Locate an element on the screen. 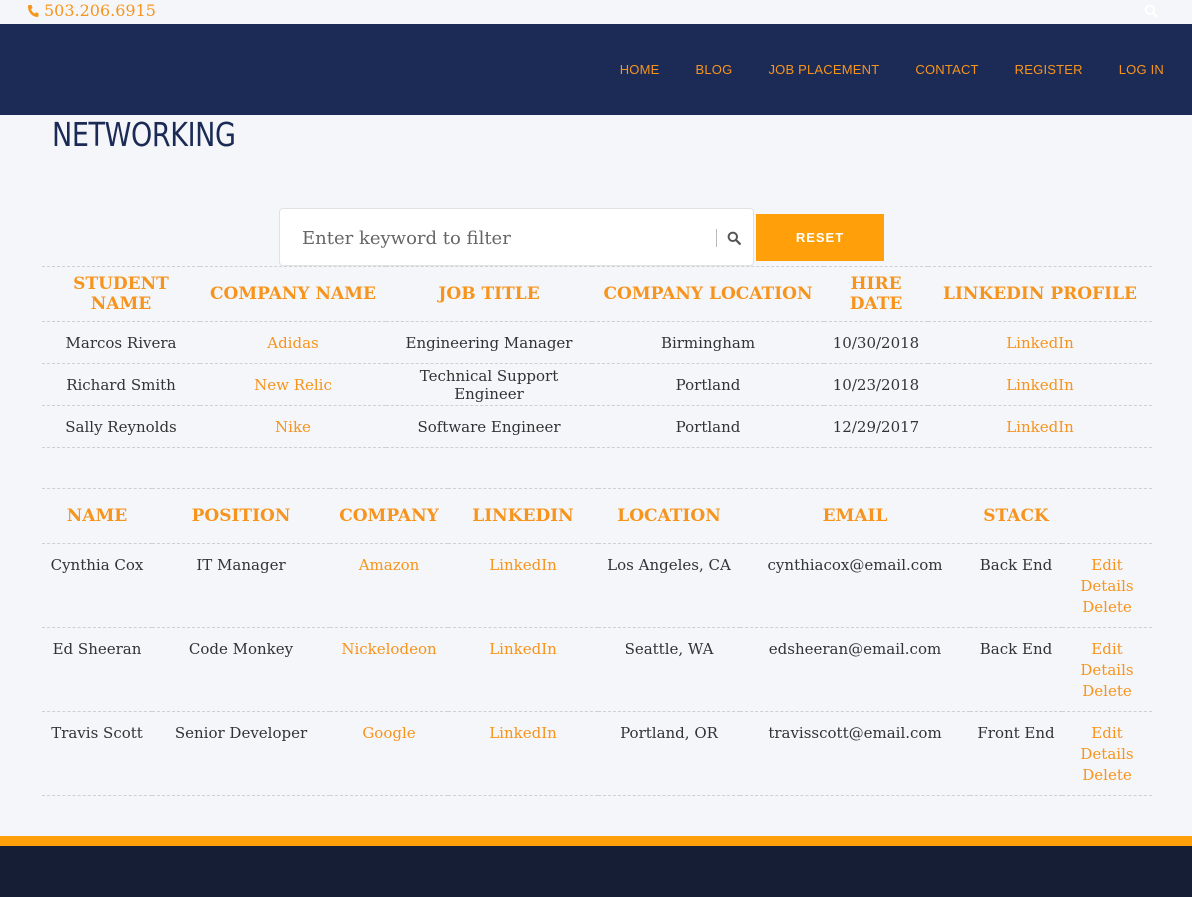 This screenshot has height=897, width=1192. company-link: Google is located at coordinates (389, 753).